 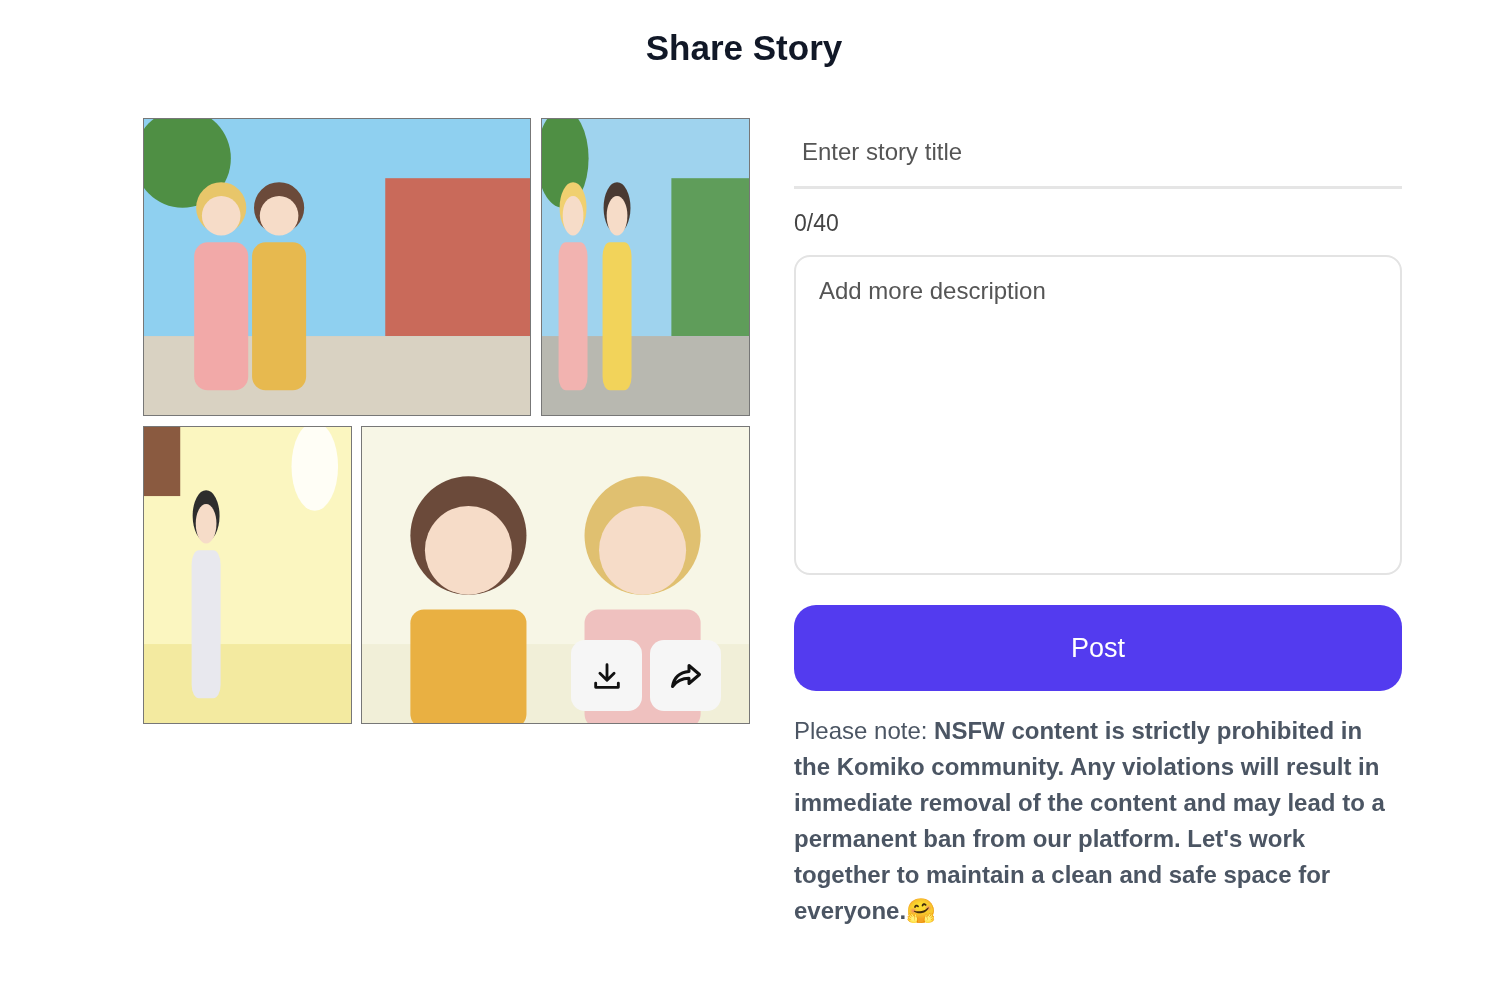 What do you see at coordinates (744, 48) in the screenshot?
I see `page-title: Share Story` at bounding box center [744, 48].